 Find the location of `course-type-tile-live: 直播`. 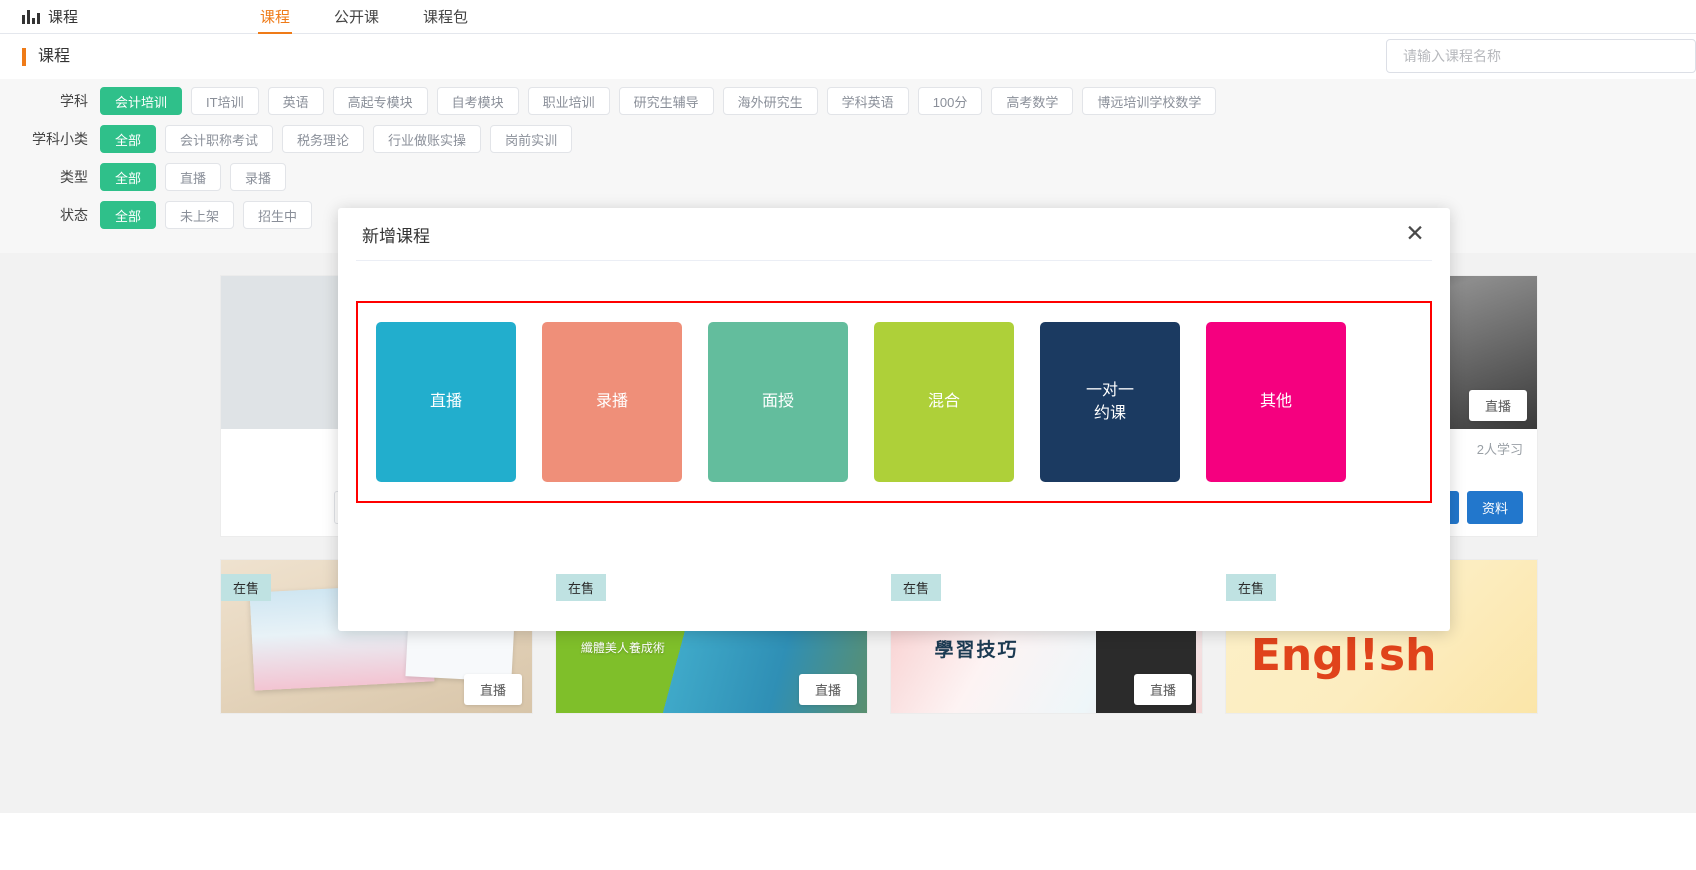

course-type-tile-live: 直播 is located at coordinates (446, 402).